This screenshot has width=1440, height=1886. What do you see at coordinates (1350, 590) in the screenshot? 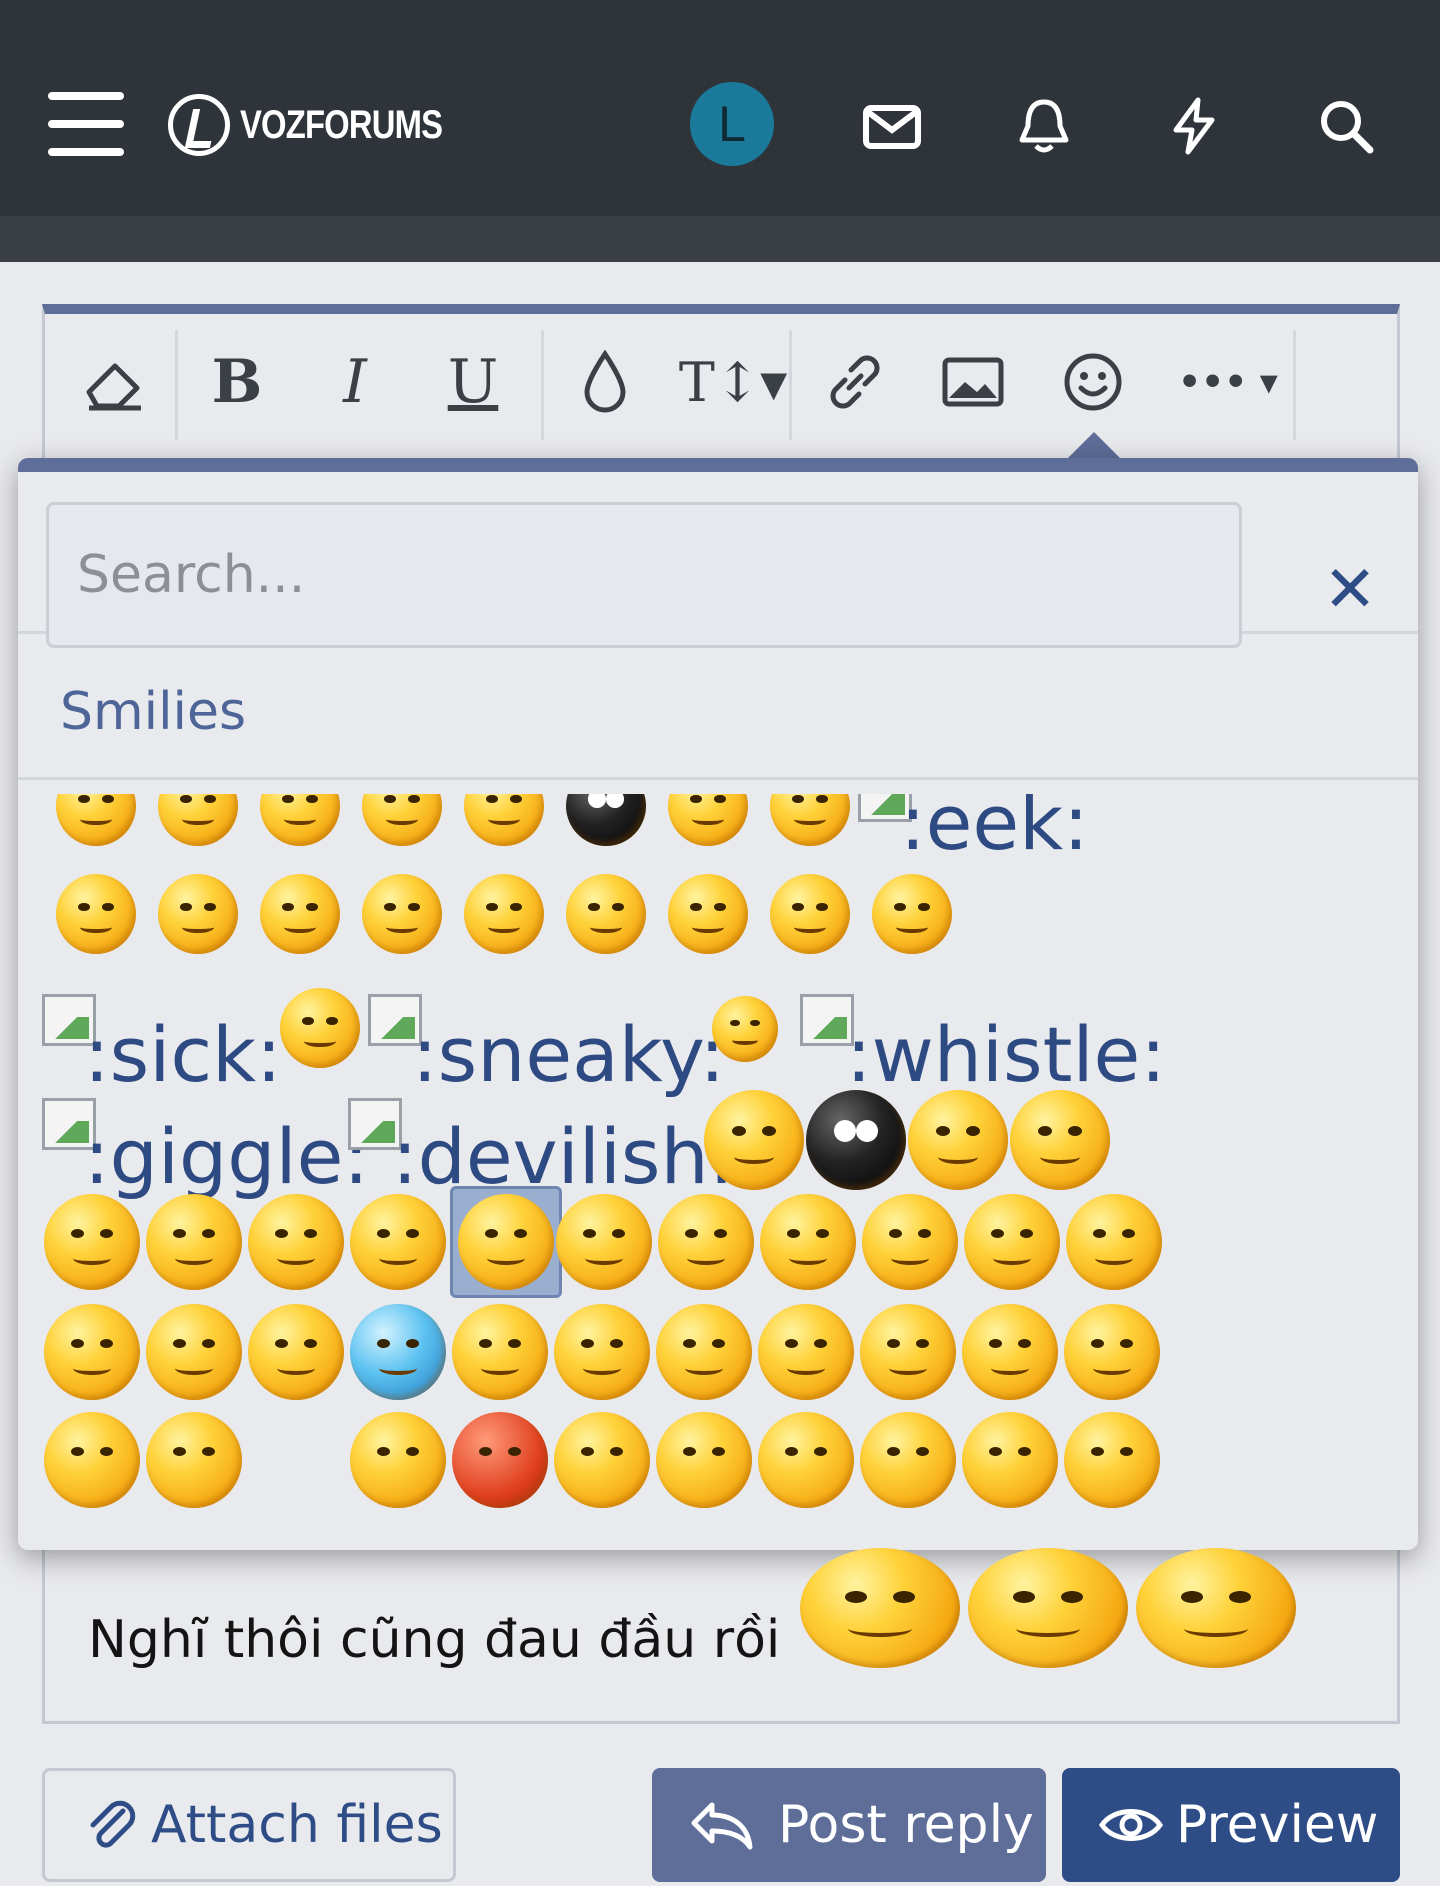
I see `close-picker-button: ✕` at bounding box center [1350, 590].